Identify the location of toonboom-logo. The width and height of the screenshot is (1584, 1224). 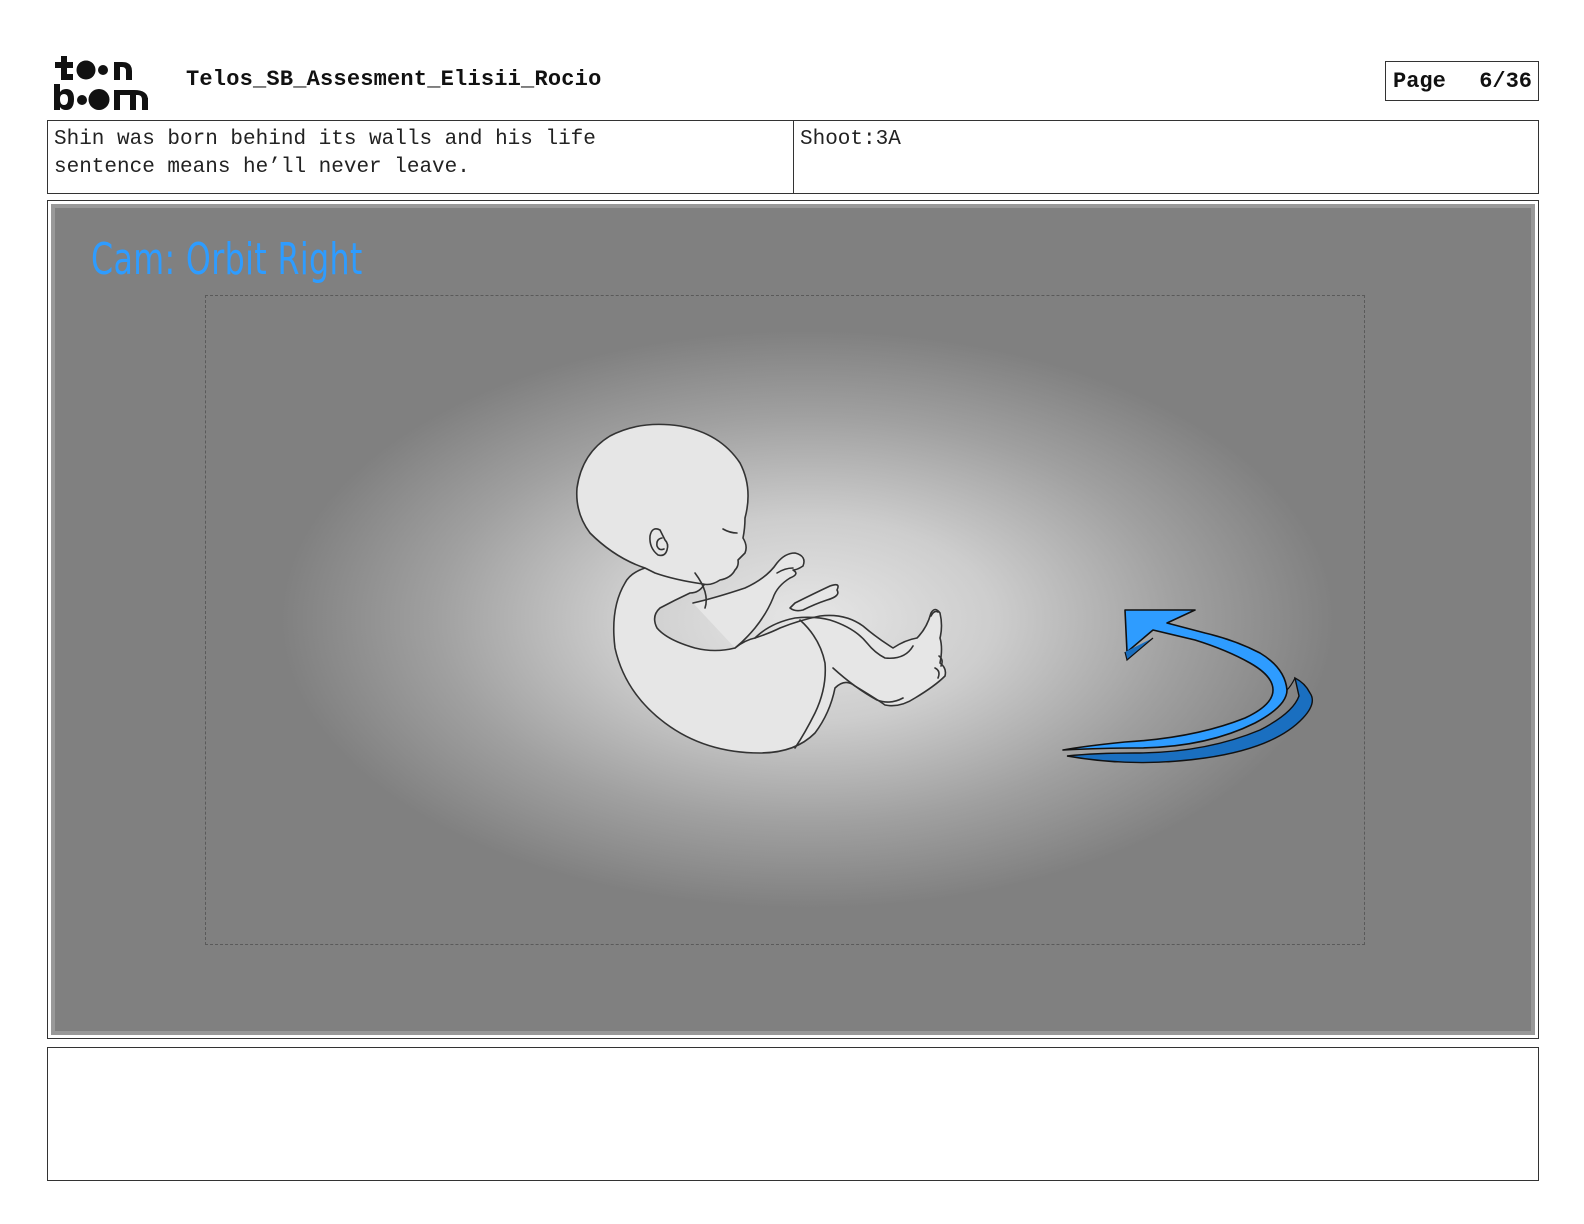
(108, 83).